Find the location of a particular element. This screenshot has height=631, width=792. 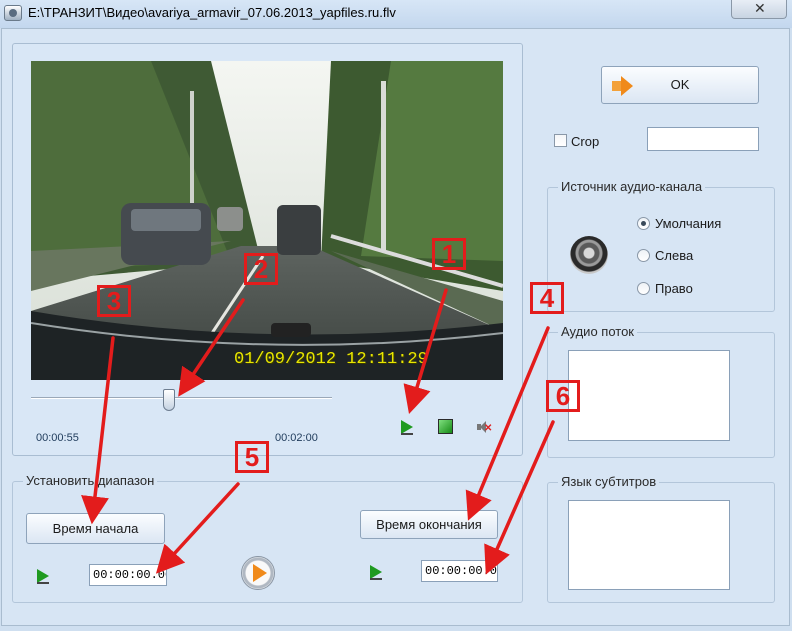

annotation-marker-3: 3 is located at coordinates (114, 301).